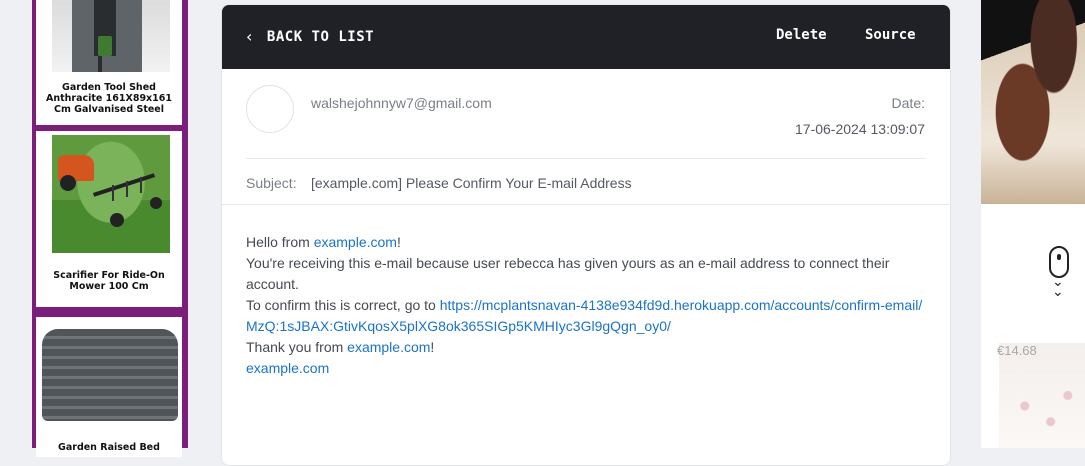 This screenshot has width=1085, height=466. Describe the element at coordinates (801, 35) in the screenshot. I see `delete-button: Delete` at that location.